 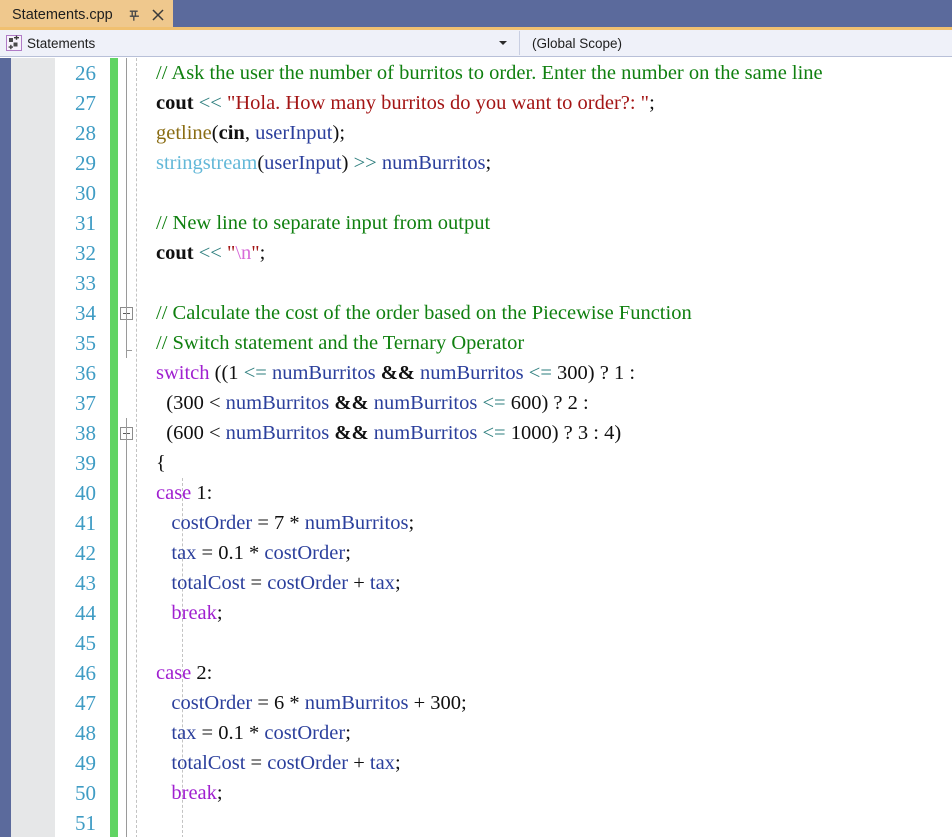 What do you see at coordinates (183, 373) in the screenshot?
I see `code-token: switch` at bounding box center [183, 373].